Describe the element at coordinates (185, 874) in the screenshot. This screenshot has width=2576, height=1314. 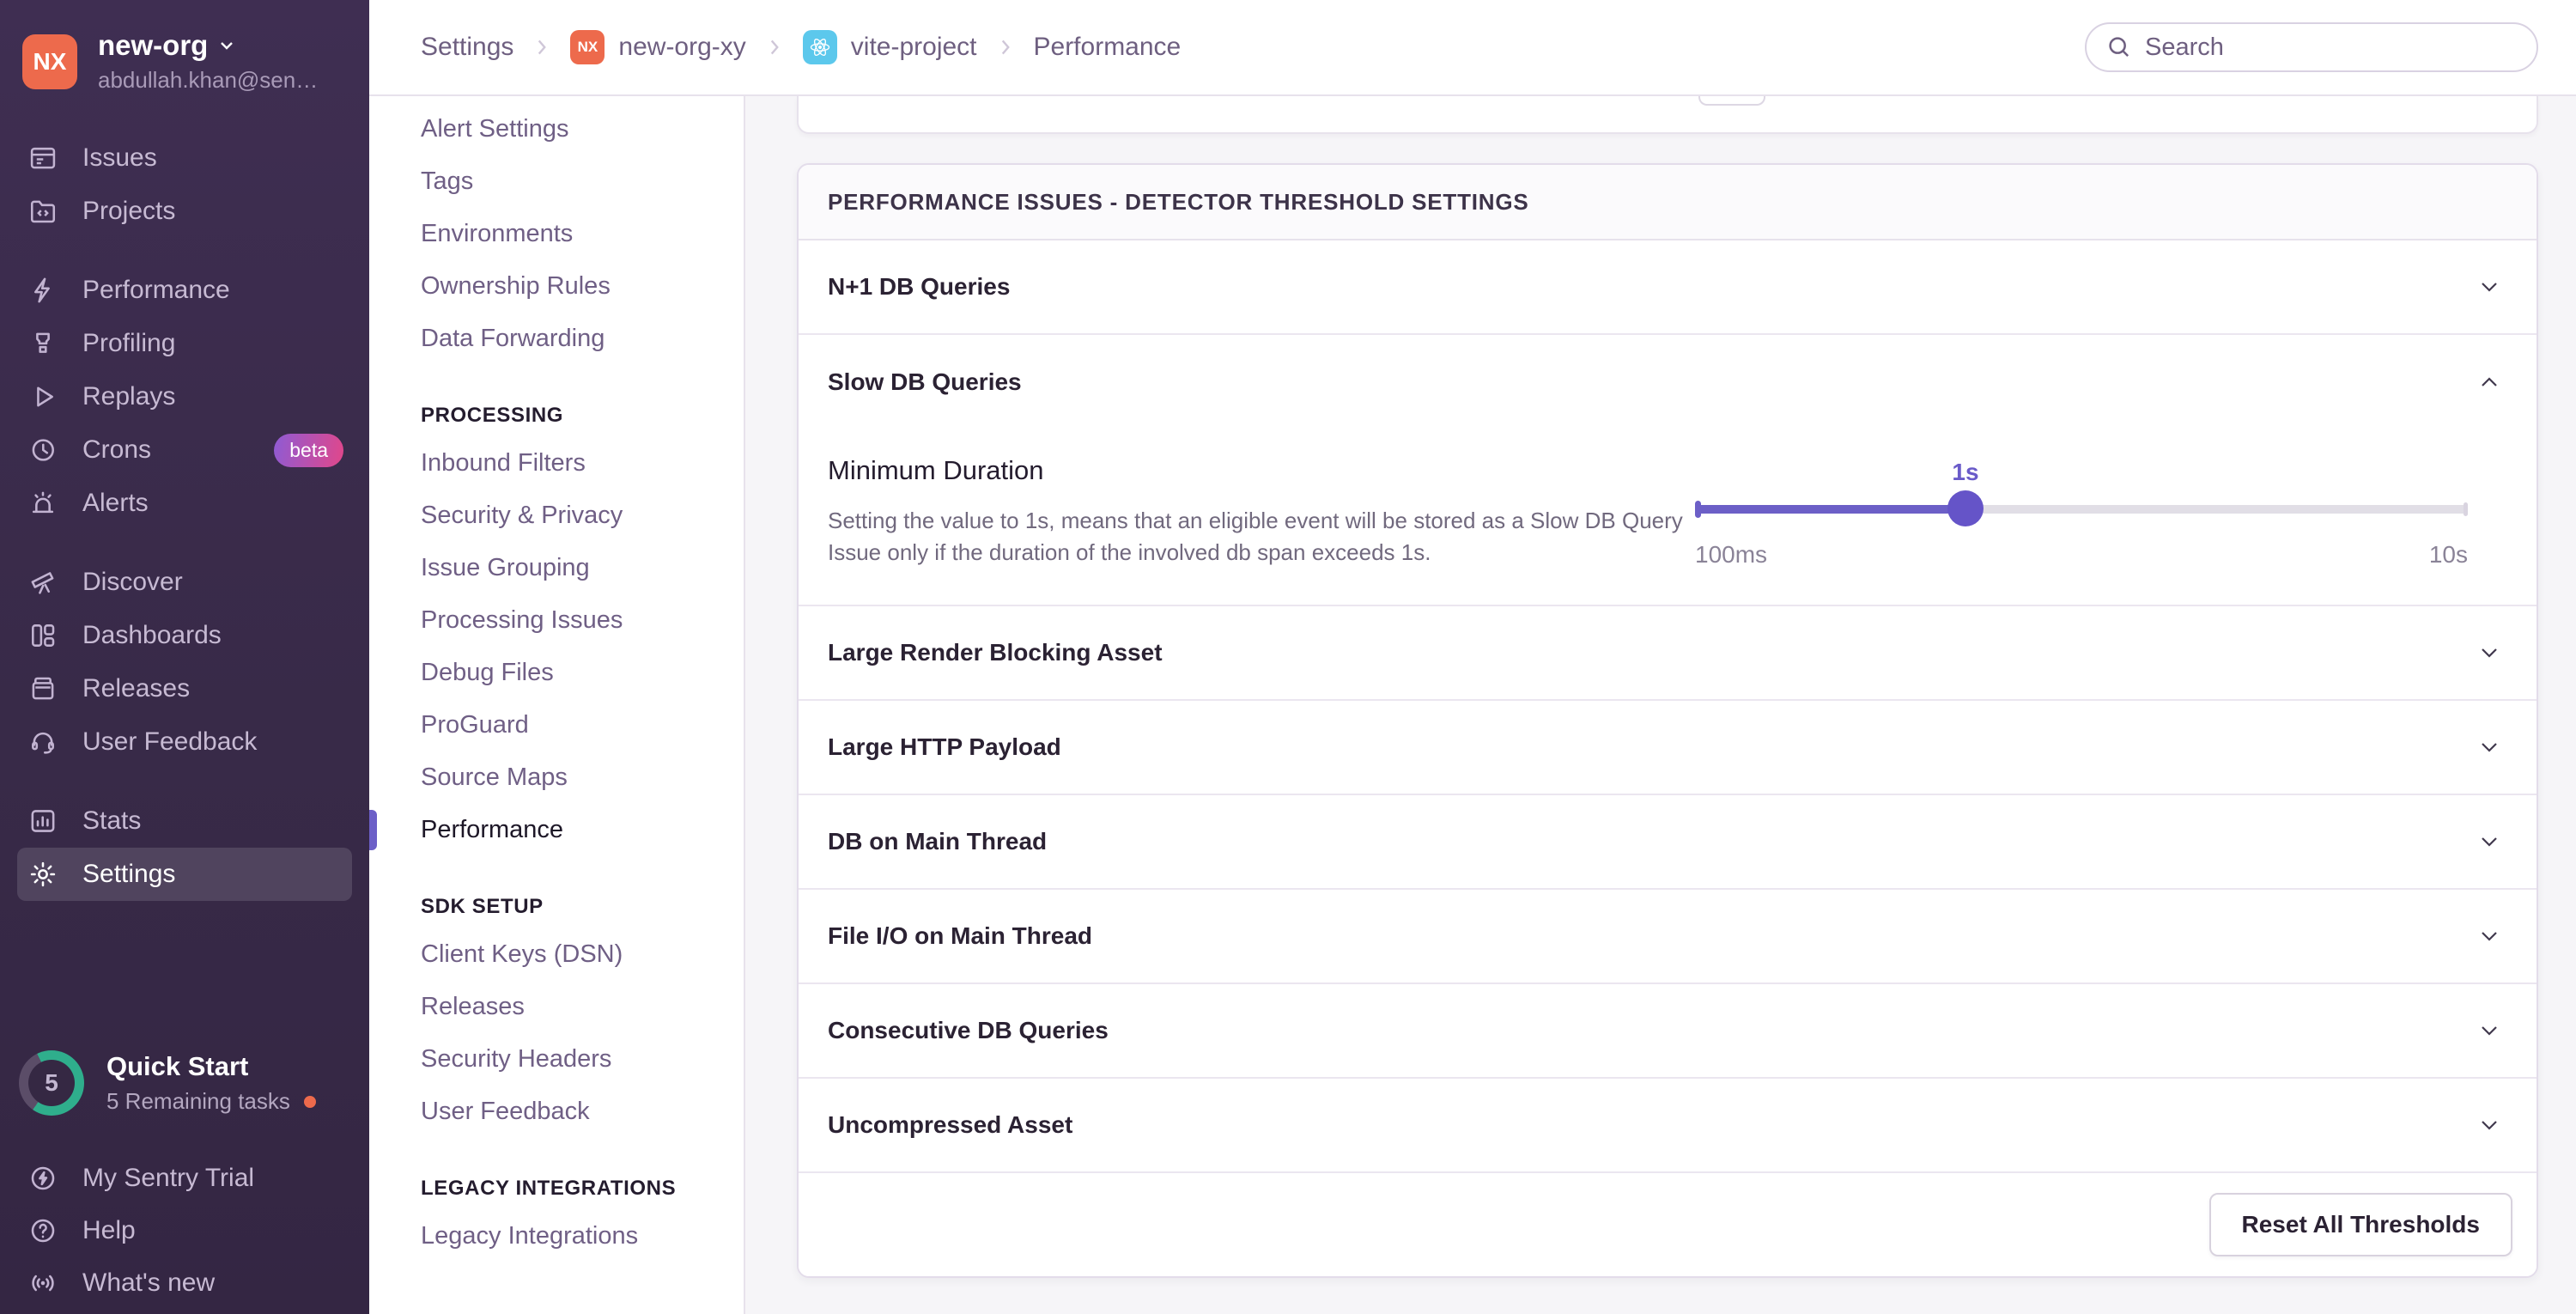
I see `sidebar-item-settings: Settings` at that location.